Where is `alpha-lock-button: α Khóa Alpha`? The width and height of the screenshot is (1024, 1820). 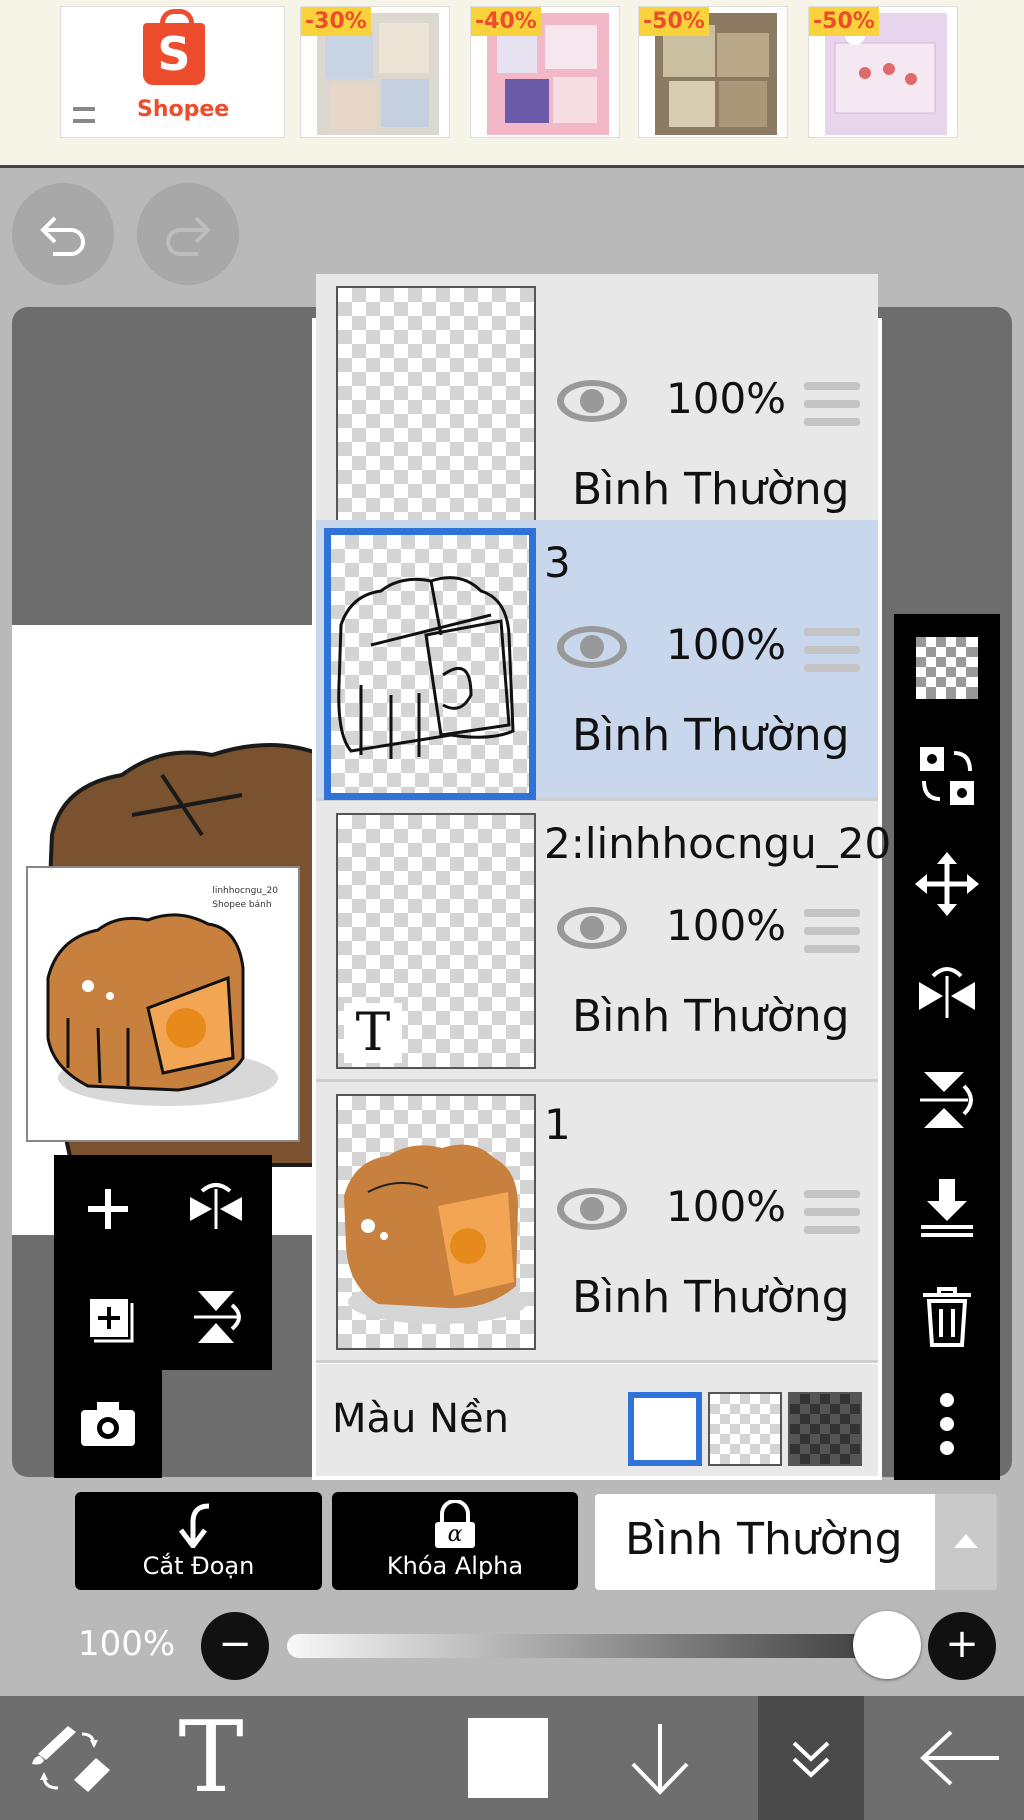 alpha-lock-button: α Khóa Alpha is located at coordinates (455, 1541).